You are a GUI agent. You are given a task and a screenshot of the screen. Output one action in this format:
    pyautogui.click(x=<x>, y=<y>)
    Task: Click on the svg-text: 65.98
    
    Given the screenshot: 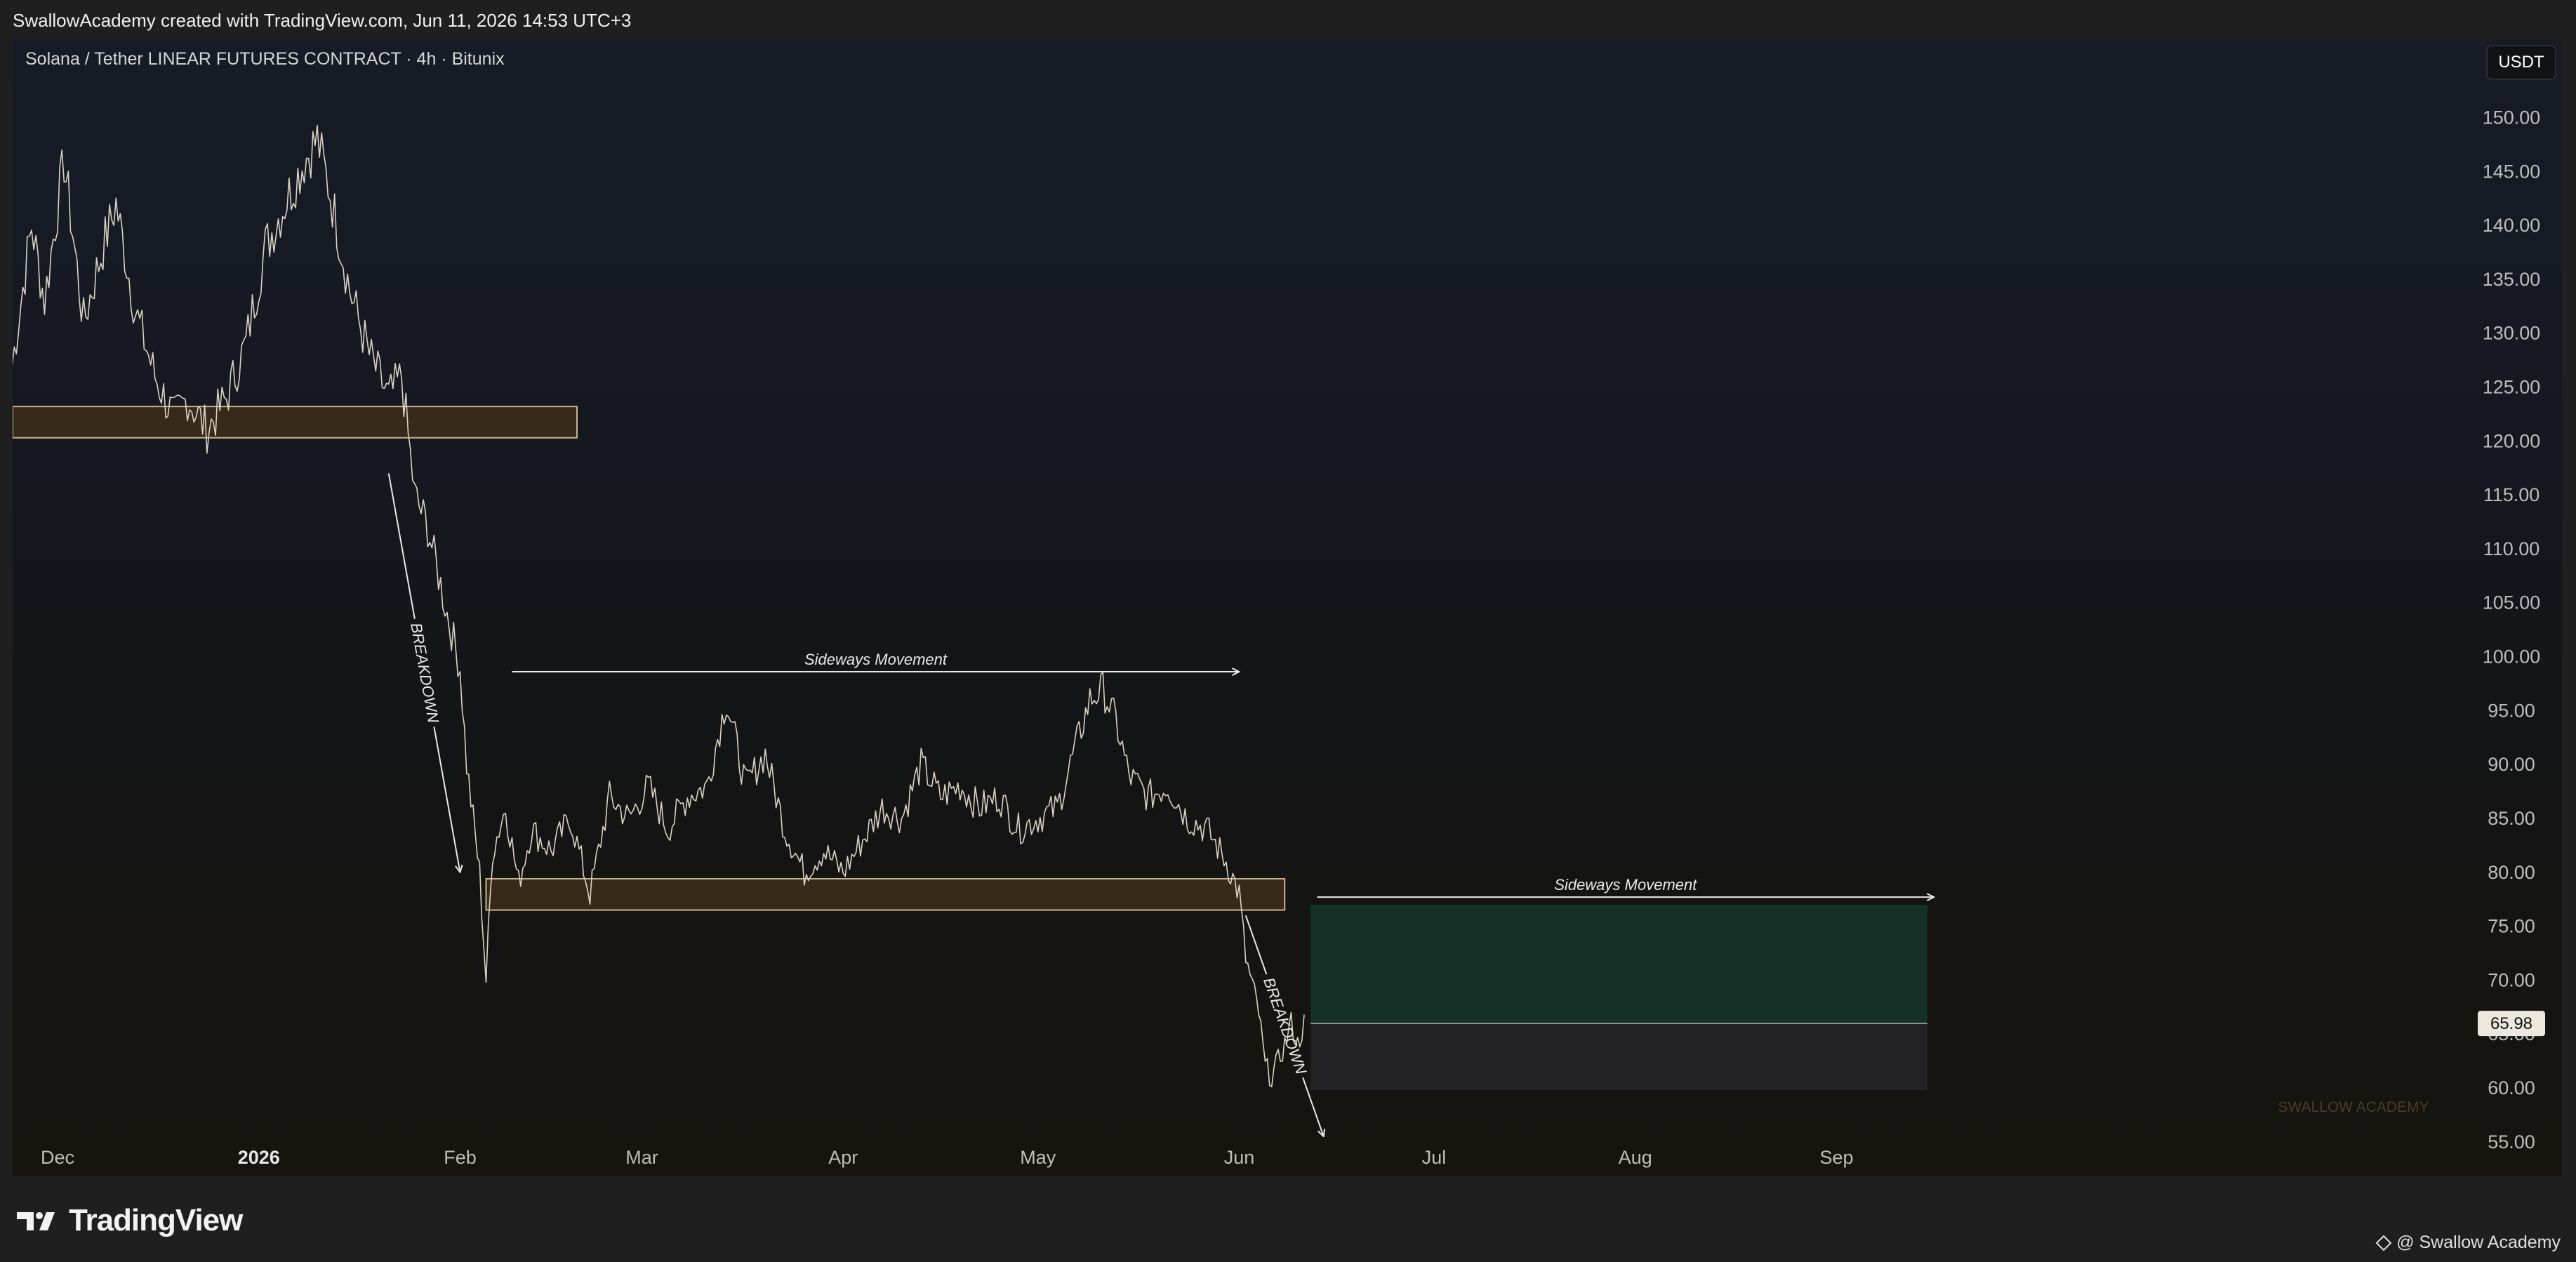 What is the action you would take?
    pyautogui.click(x=2511, y=1023)
    